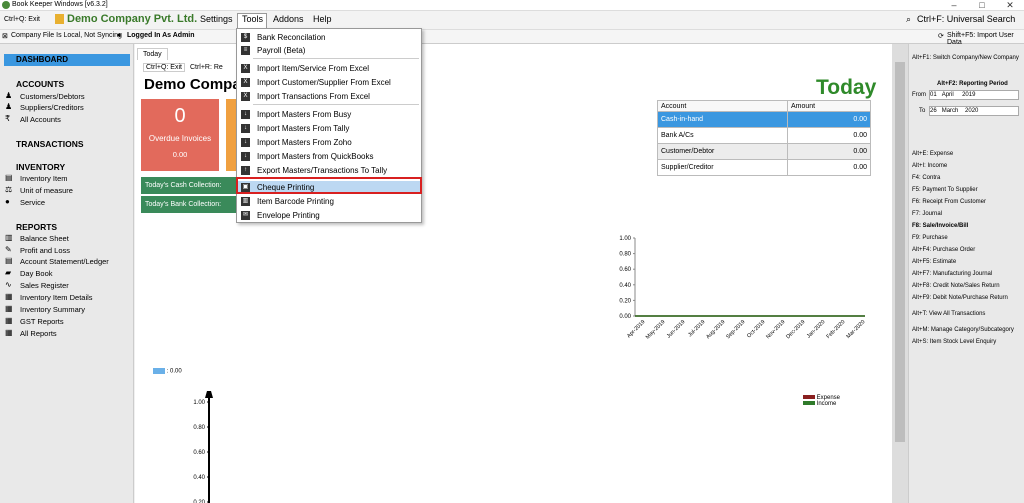 This screenshot has height=503, width=1024. What do you see at coordinates (37, 227) in the screenshot?
I see `reports-header: REPORTS` at bounding box center [37, 227].